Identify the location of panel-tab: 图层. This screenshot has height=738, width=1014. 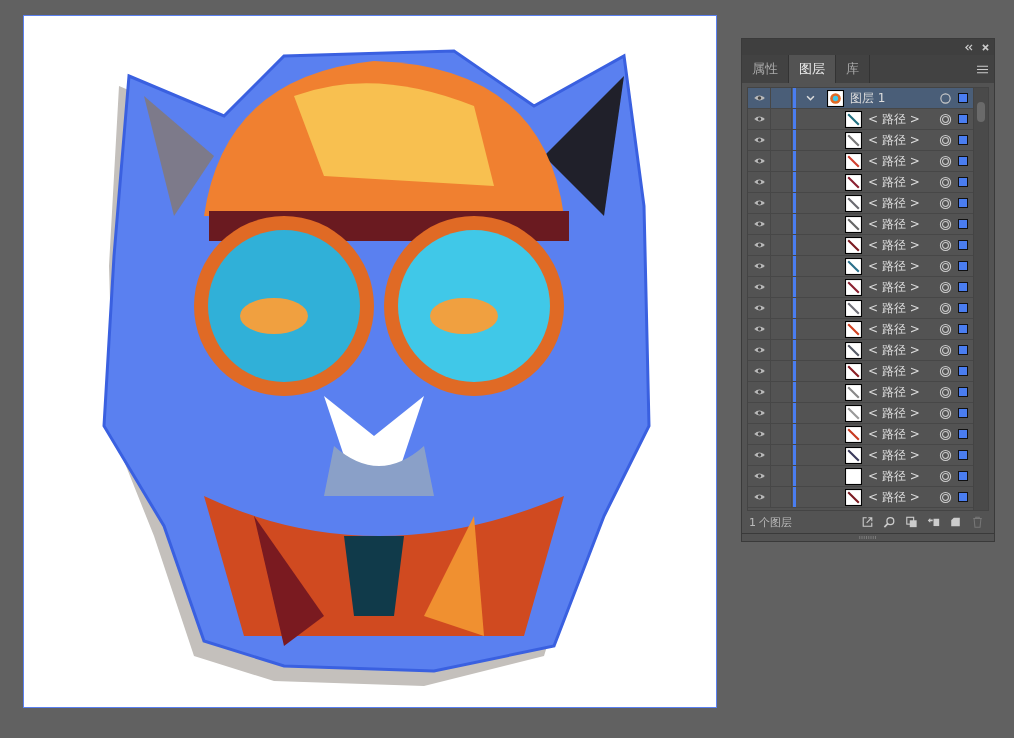
(812, 69).